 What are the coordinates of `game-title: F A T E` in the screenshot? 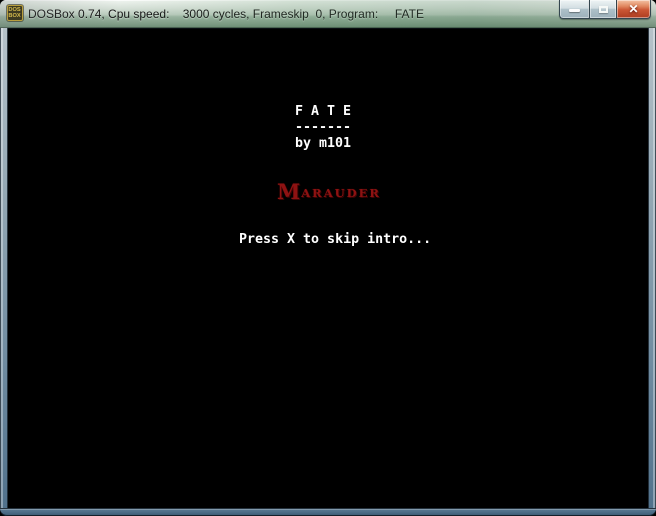 It's located at (323, 111).